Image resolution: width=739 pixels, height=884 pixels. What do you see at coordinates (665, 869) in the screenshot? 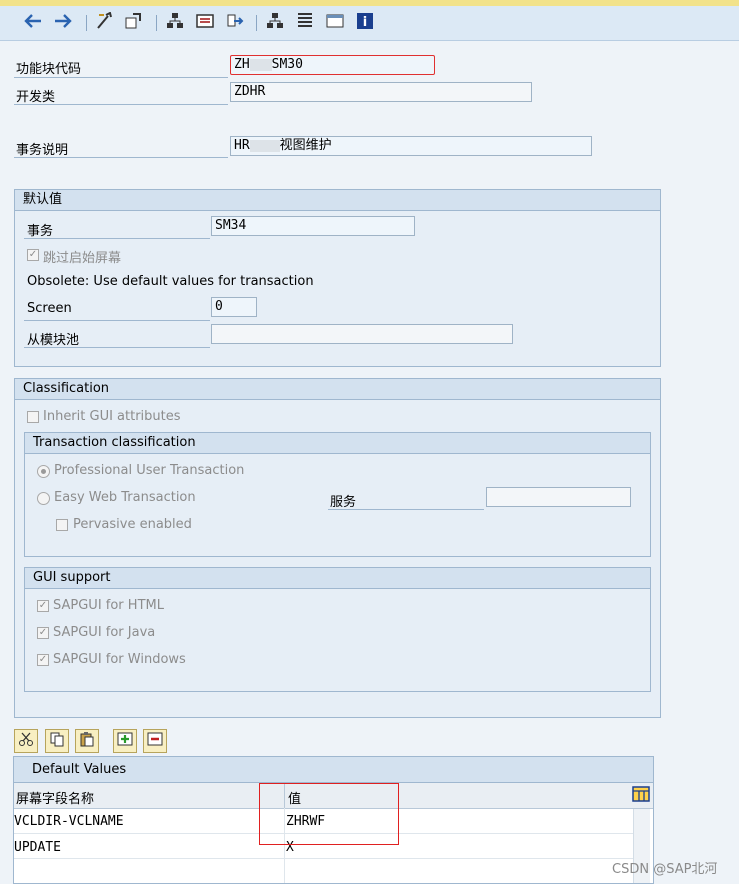
I see `watermark: CSDN @SAP北河` at bounding box center [665, 869].